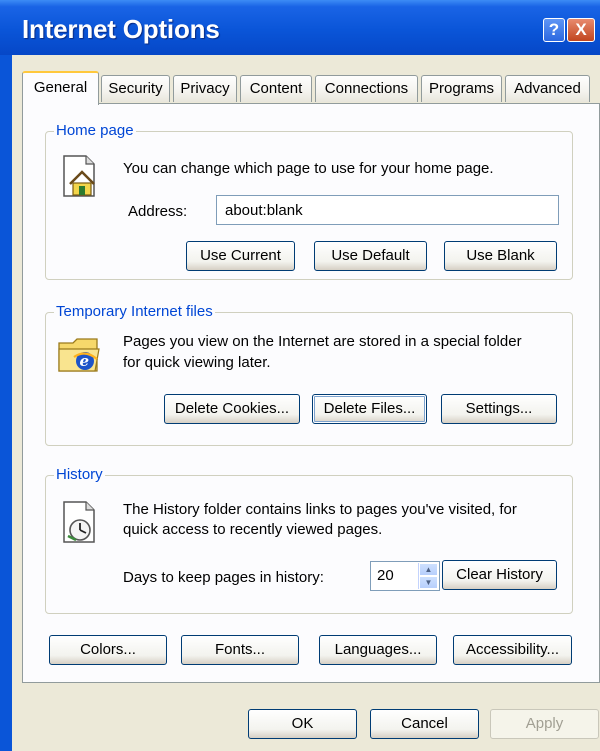 The image size is (600, 751). Describe the element at coordinates (205, 88) in the screenshot. I see `tab-privacy: Privacy` at that location.